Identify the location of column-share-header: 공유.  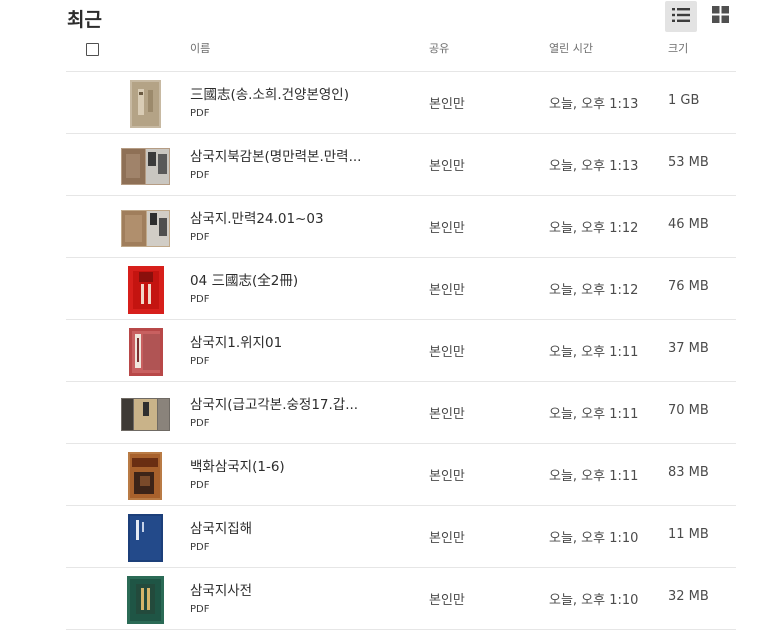
(439, 48).